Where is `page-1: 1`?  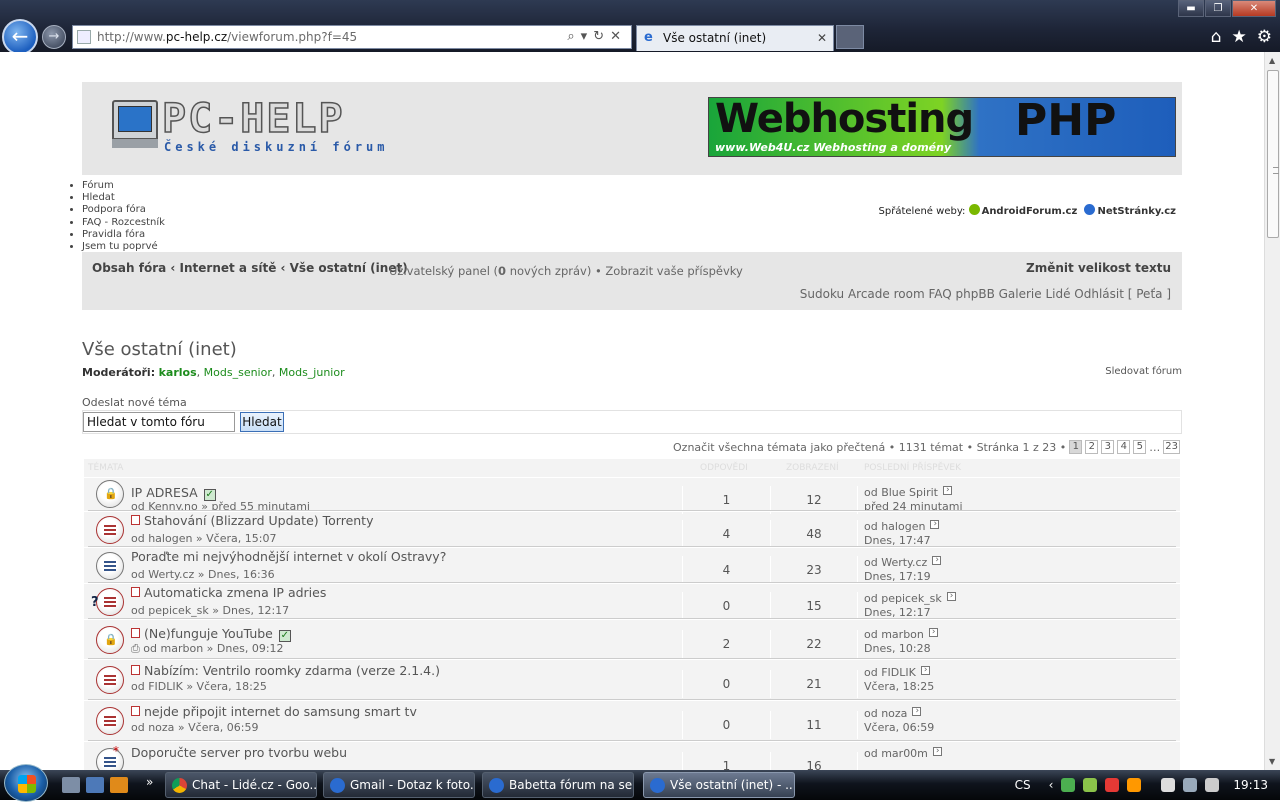
page-1: 1 is located at coordinates (1076, 447).